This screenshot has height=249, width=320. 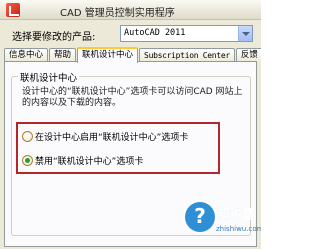 I want to click on option-enable-label: 在设计中心启用“联机设计中心”选项卡, so click(x=112, y=138).